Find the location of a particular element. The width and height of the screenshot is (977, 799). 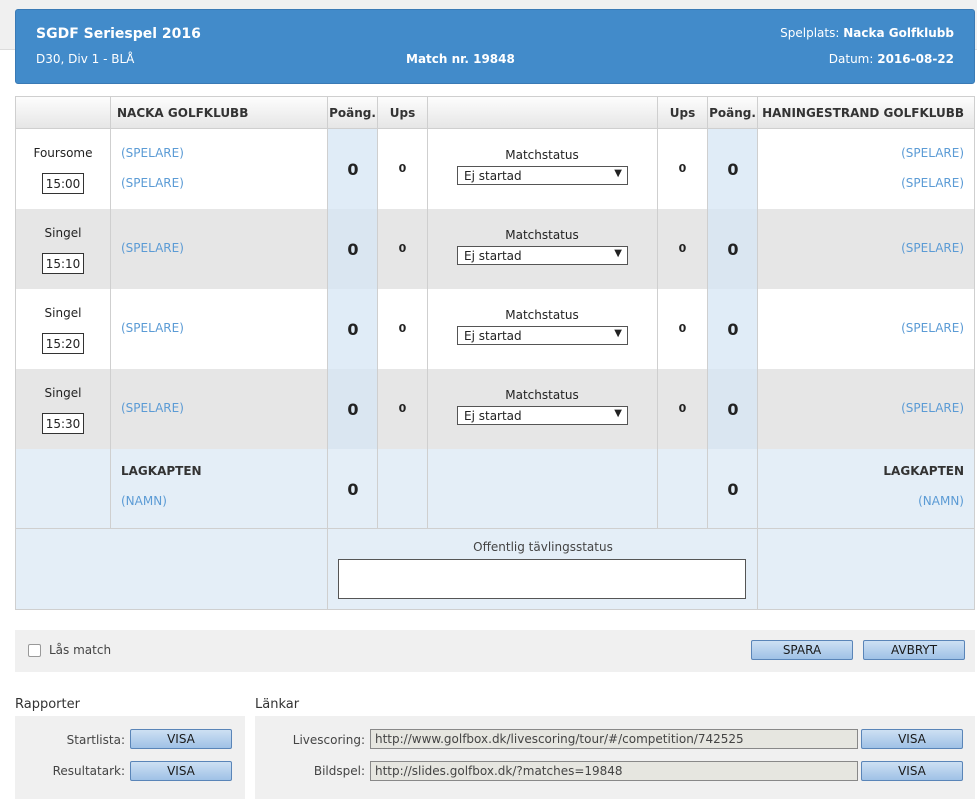

venue: Spelplats: Nacka Golfklubb is located at coordinates (867, 33).